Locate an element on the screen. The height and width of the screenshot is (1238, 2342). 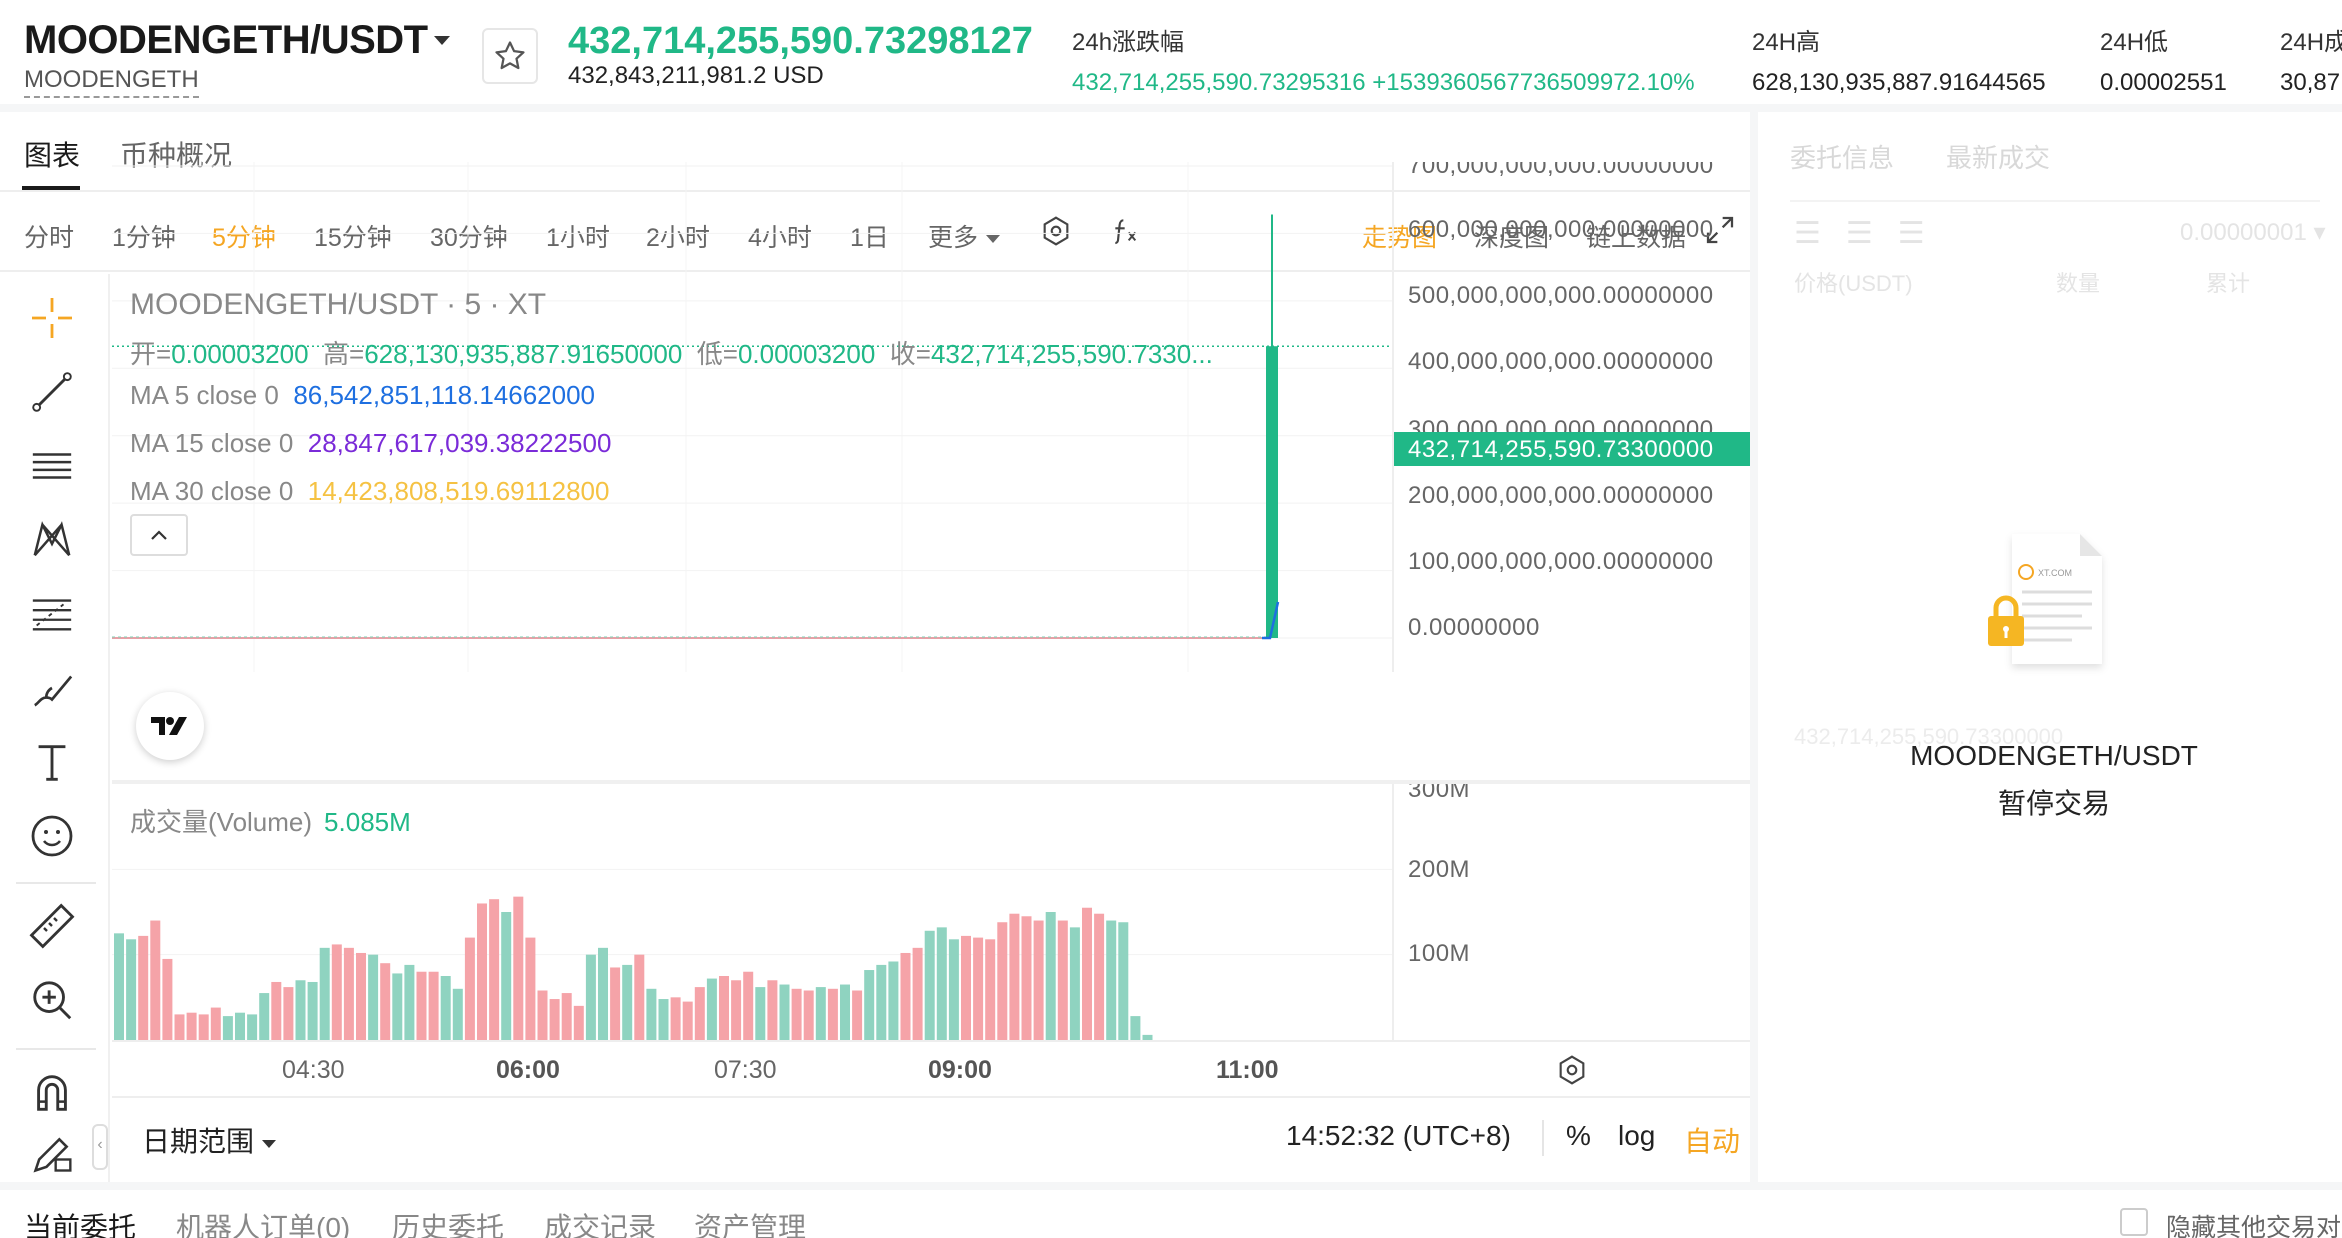
emoji-tool is located at coordinates (52, 836).